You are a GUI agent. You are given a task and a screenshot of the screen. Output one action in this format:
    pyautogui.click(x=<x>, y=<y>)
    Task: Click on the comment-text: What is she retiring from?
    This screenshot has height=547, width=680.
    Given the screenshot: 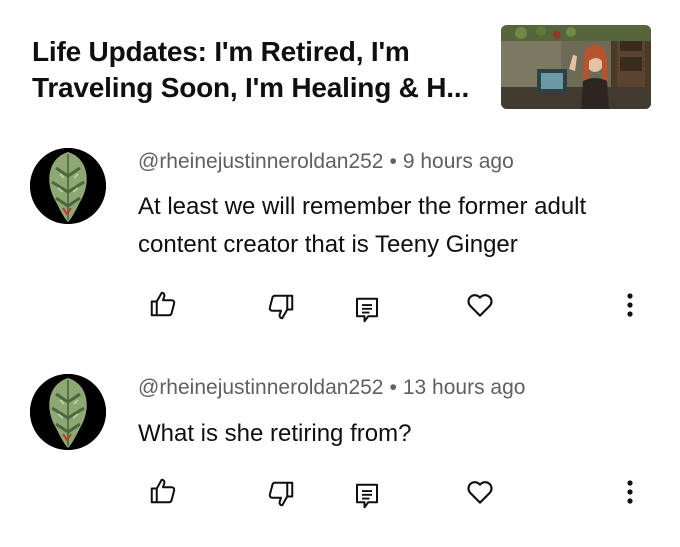 What is the action you would take?
    pyautogui.click(x=398, y=434)
    